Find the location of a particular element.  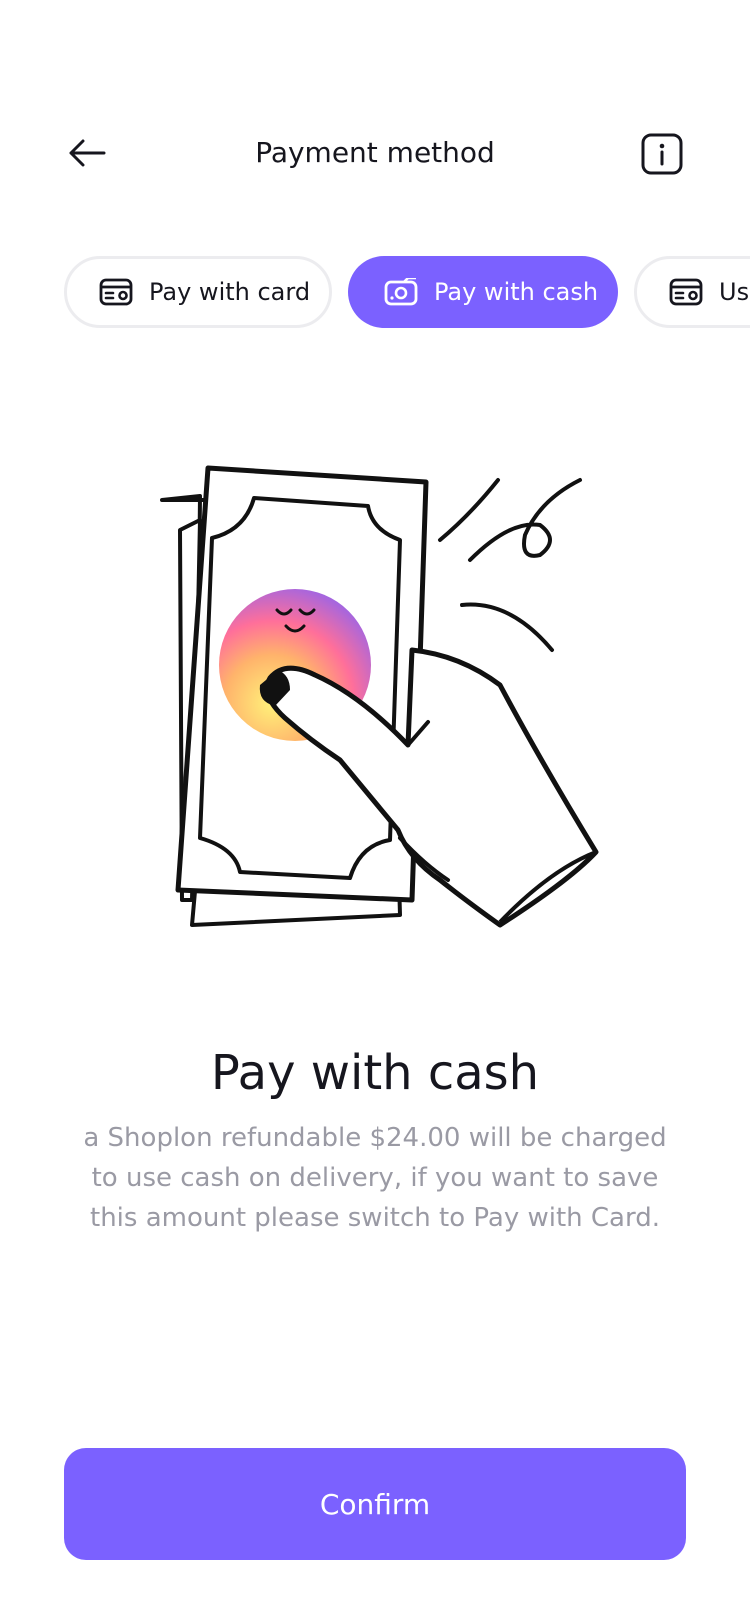

info-icon is located at coordinates (662, 154).